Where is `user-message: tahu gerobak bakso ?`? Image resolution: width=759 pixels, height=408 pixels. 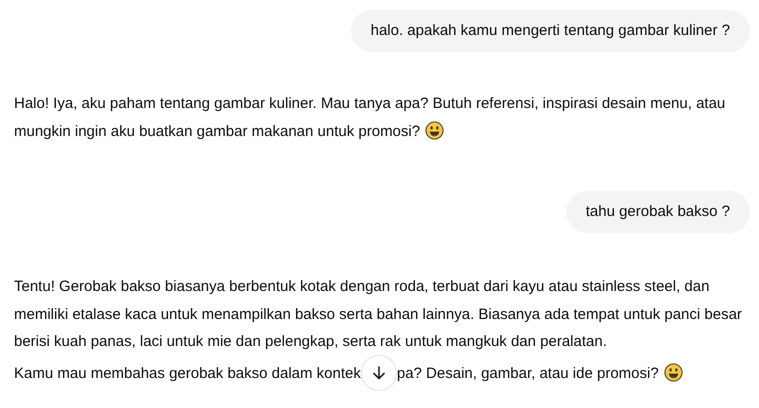 user-message: tahu gerobak bakso ? is located at coordinates (658, 212).